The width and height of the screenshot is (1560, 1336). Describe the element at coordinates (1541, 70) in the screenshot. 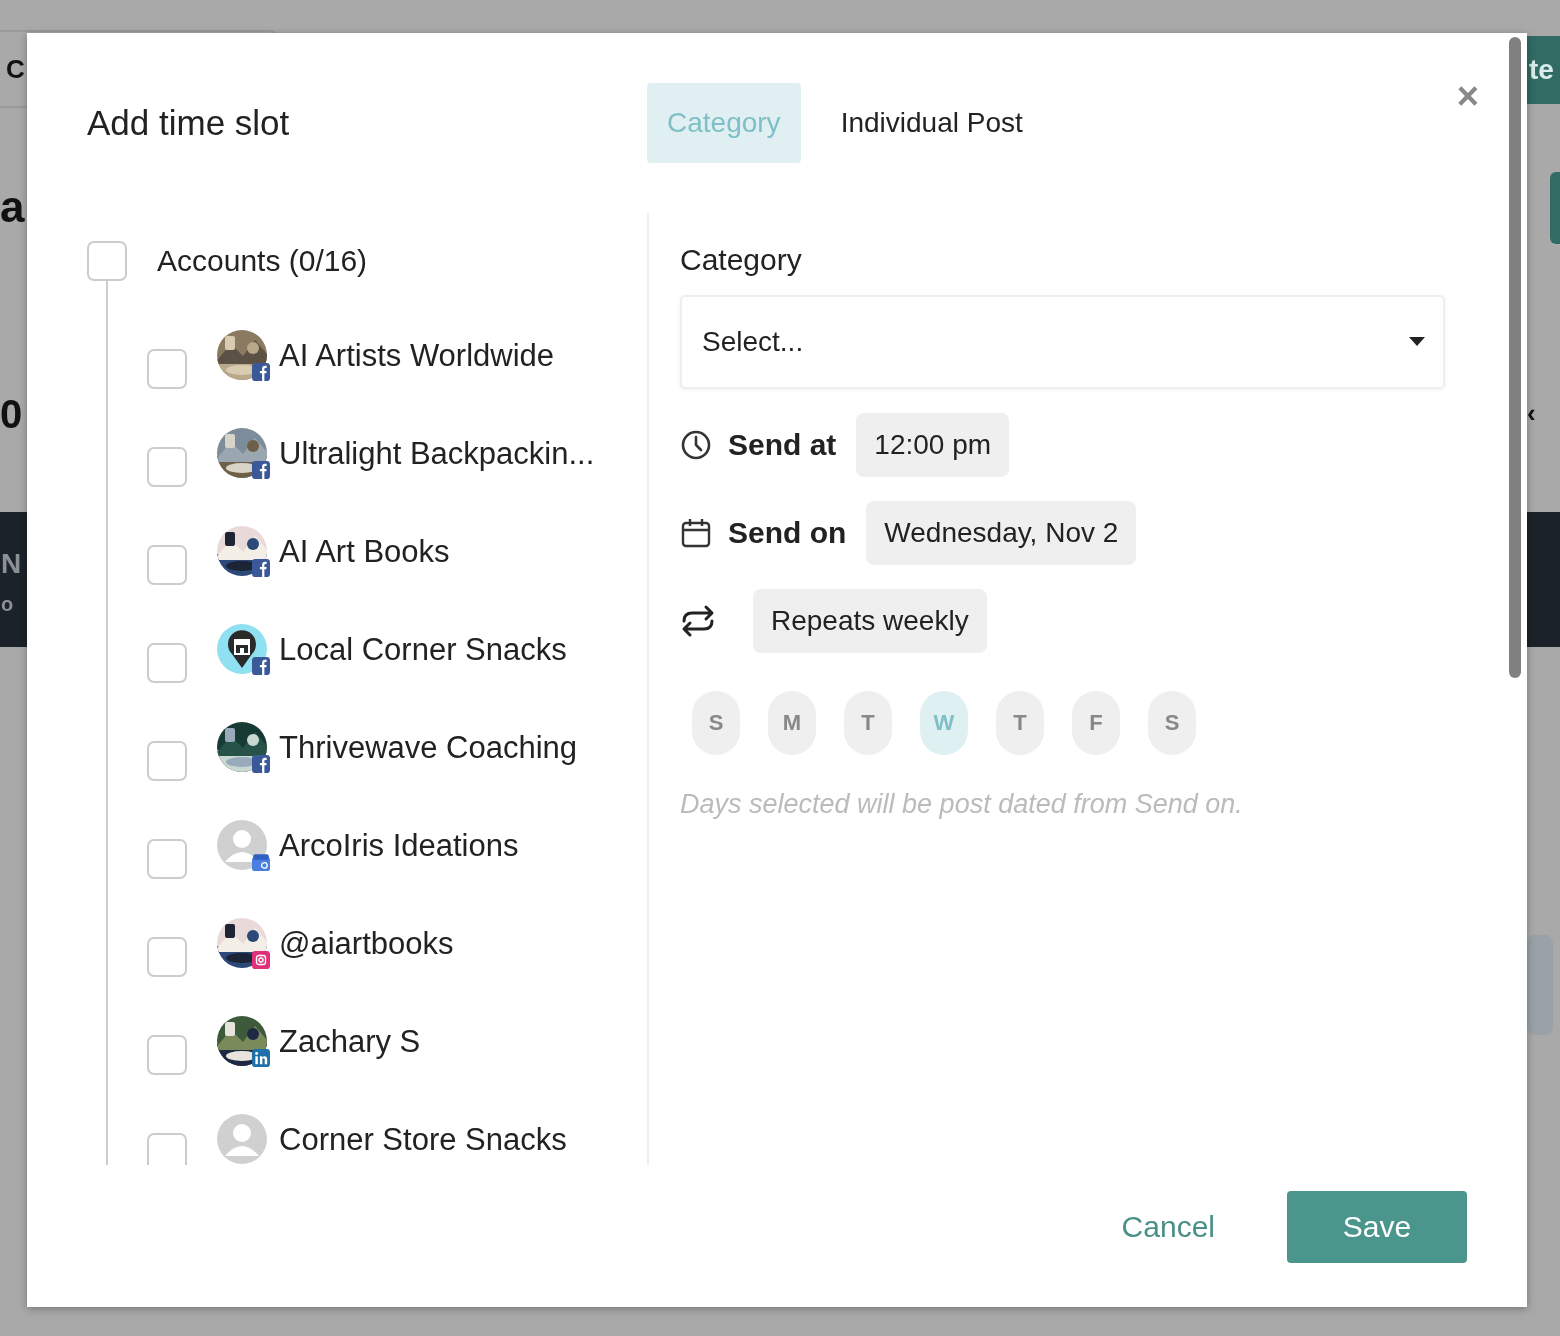

I see `background-text: te` at that location.